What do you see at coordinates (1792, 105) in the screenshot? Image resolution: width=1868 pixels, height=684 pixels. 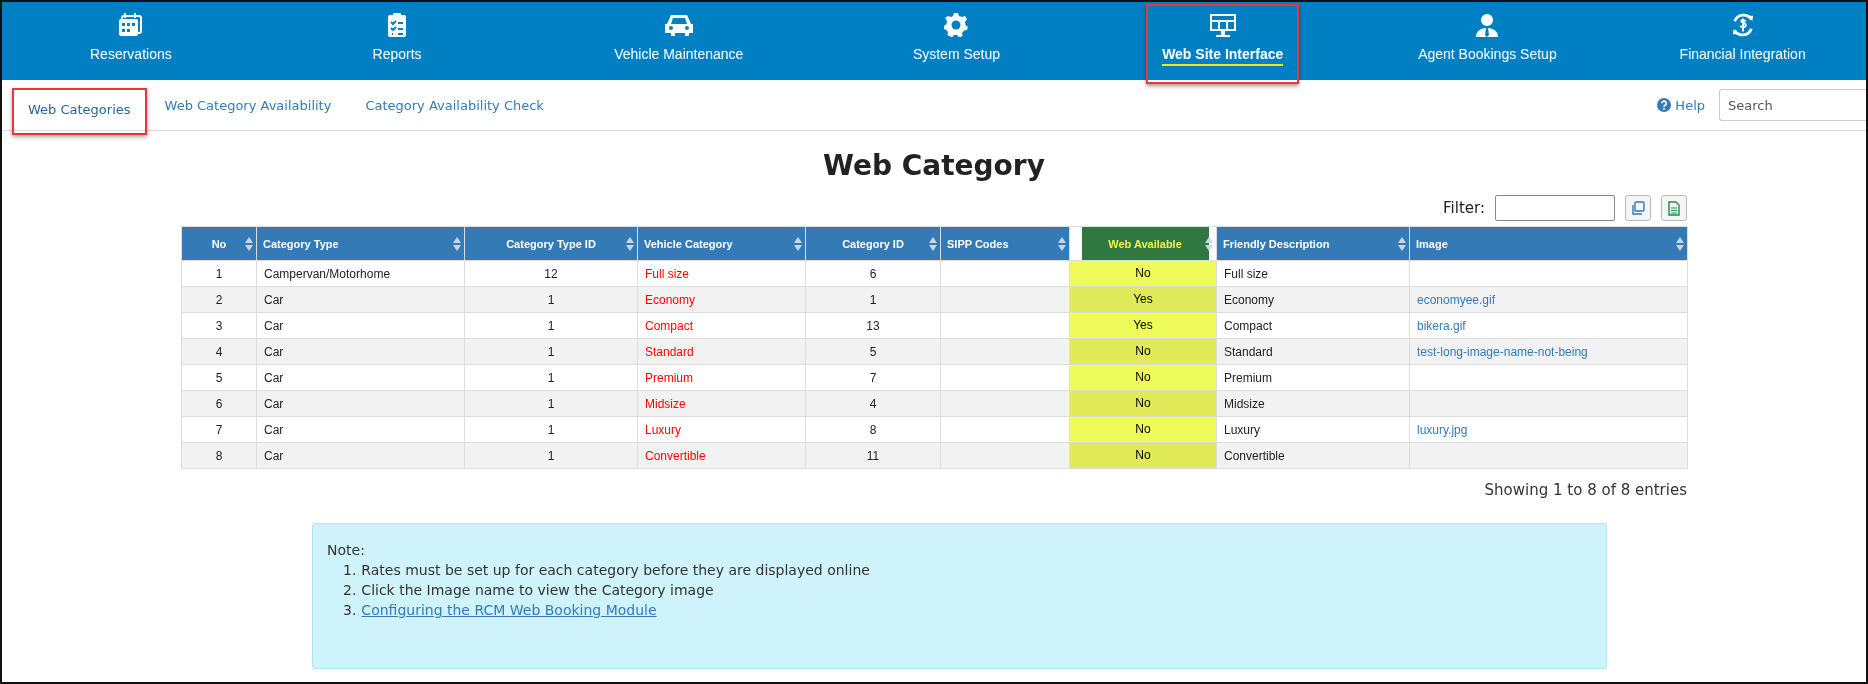 I see `search-field: Search` at bounding box center [1792, 105].